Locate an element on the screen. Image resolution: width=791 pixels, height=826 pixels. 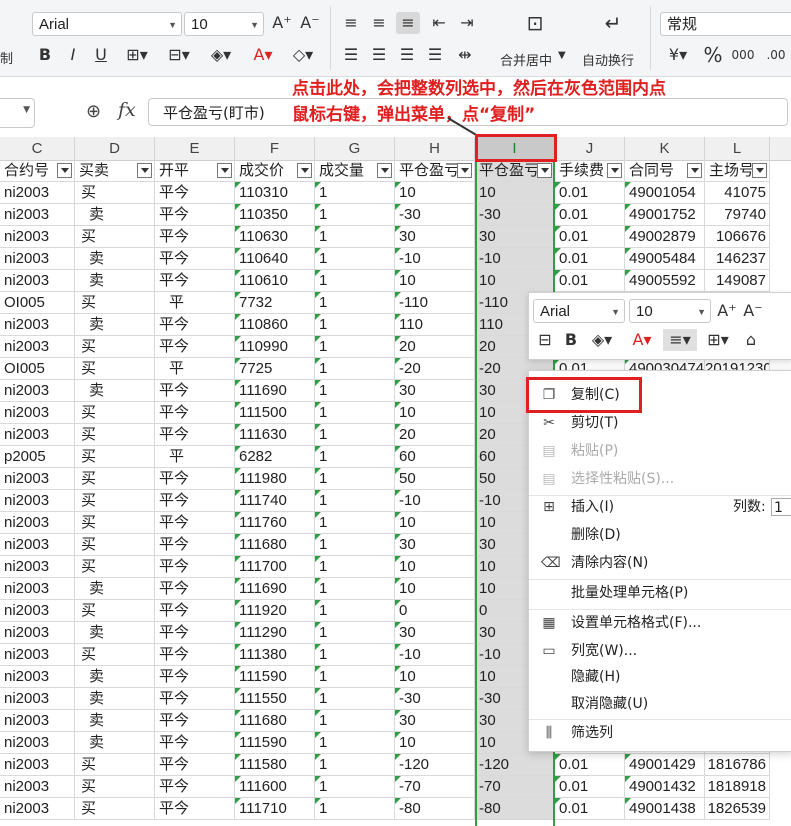
table-cell: 111690 is located at coordinates (275, 589).